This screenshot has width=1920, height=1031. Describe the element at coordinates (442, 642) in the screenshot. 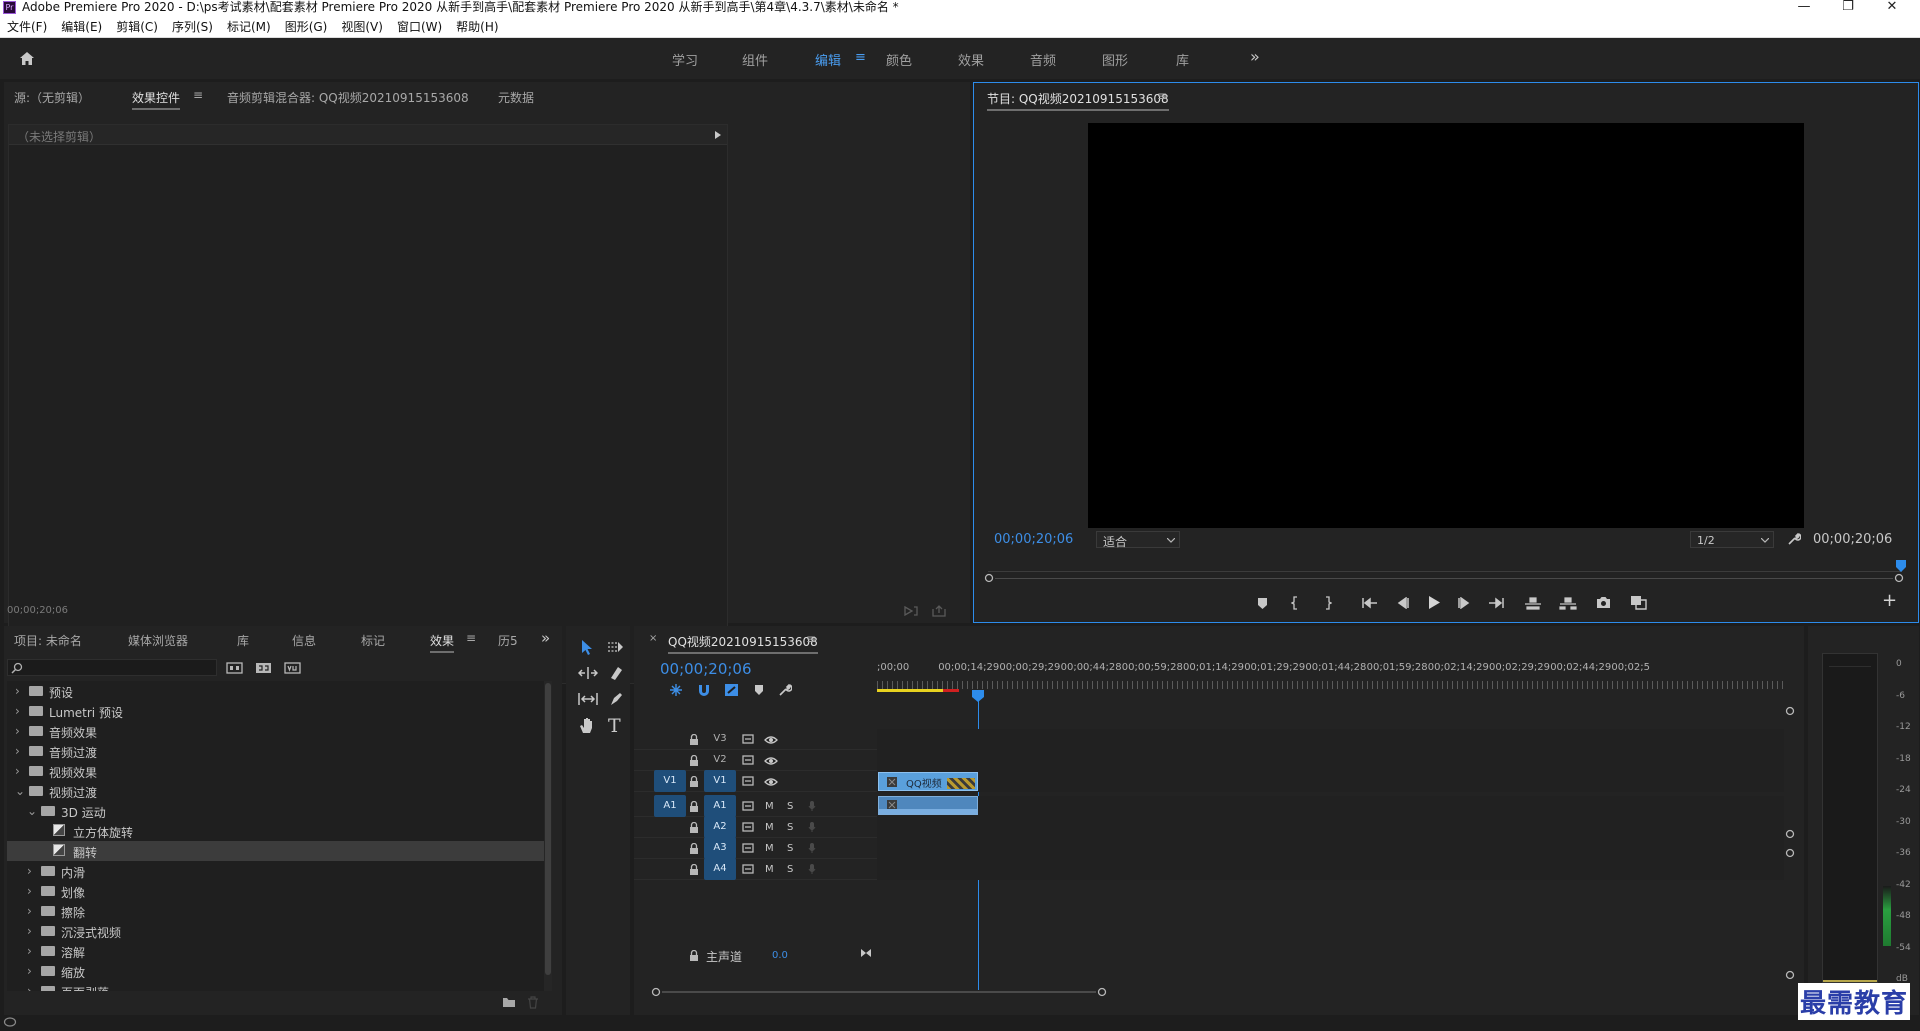

I see `tab-effects: 效果` at that location.